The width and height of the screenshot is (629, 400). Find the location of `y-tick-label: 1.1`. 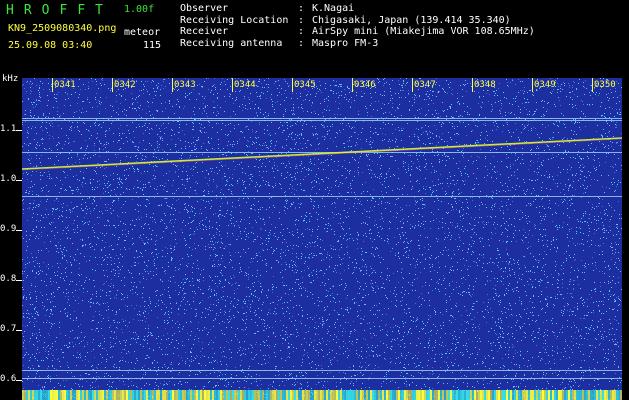

y-tick-label: 1.1 is located at coordinates (8, 129).